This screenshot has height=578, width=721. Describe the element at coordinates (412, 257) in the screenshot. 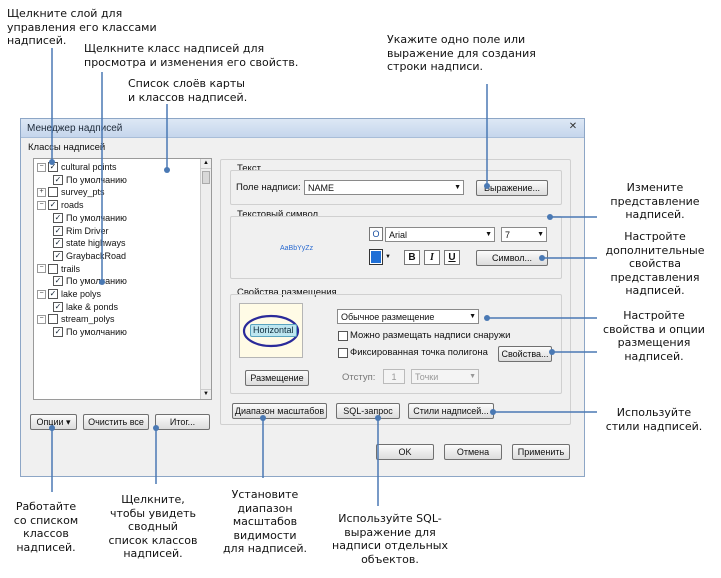

I see `bold-button: B` at that location.